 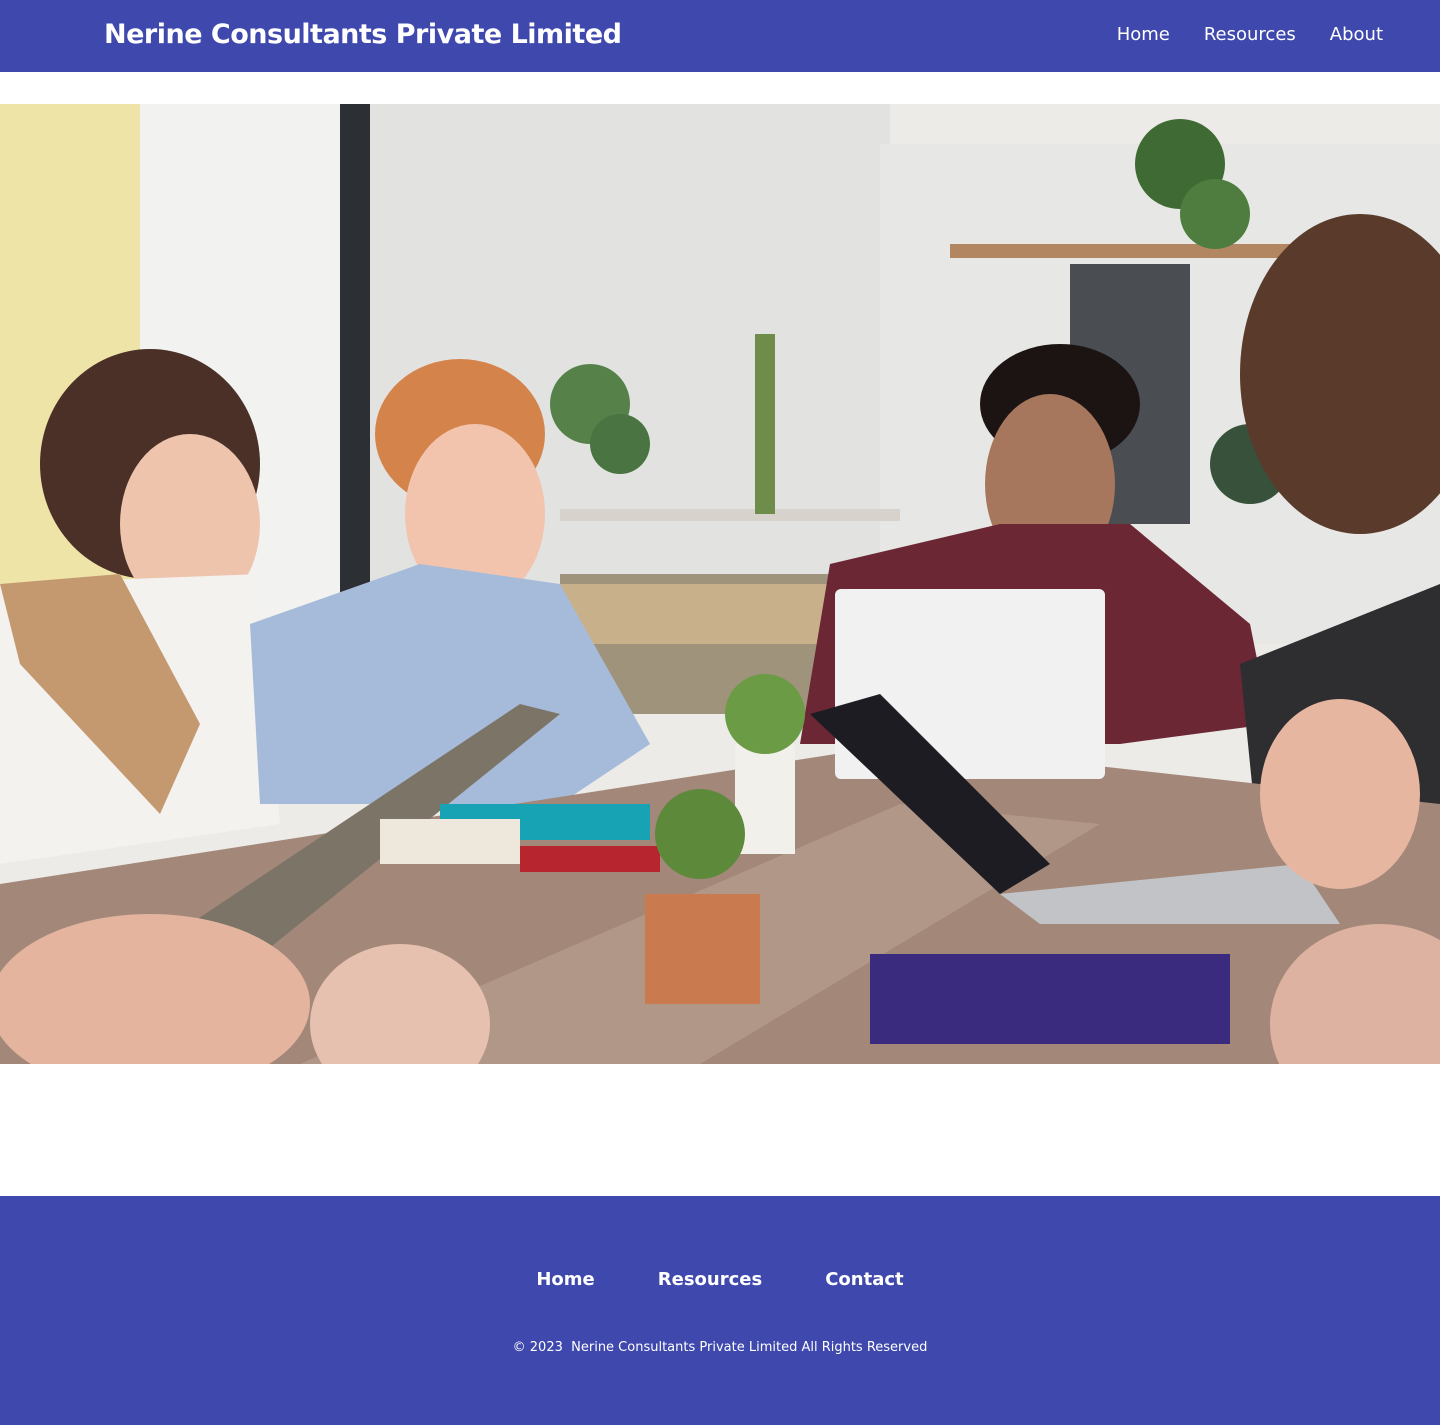 I want to click on footer-home-link: Home, so click(x=565, y=1280).